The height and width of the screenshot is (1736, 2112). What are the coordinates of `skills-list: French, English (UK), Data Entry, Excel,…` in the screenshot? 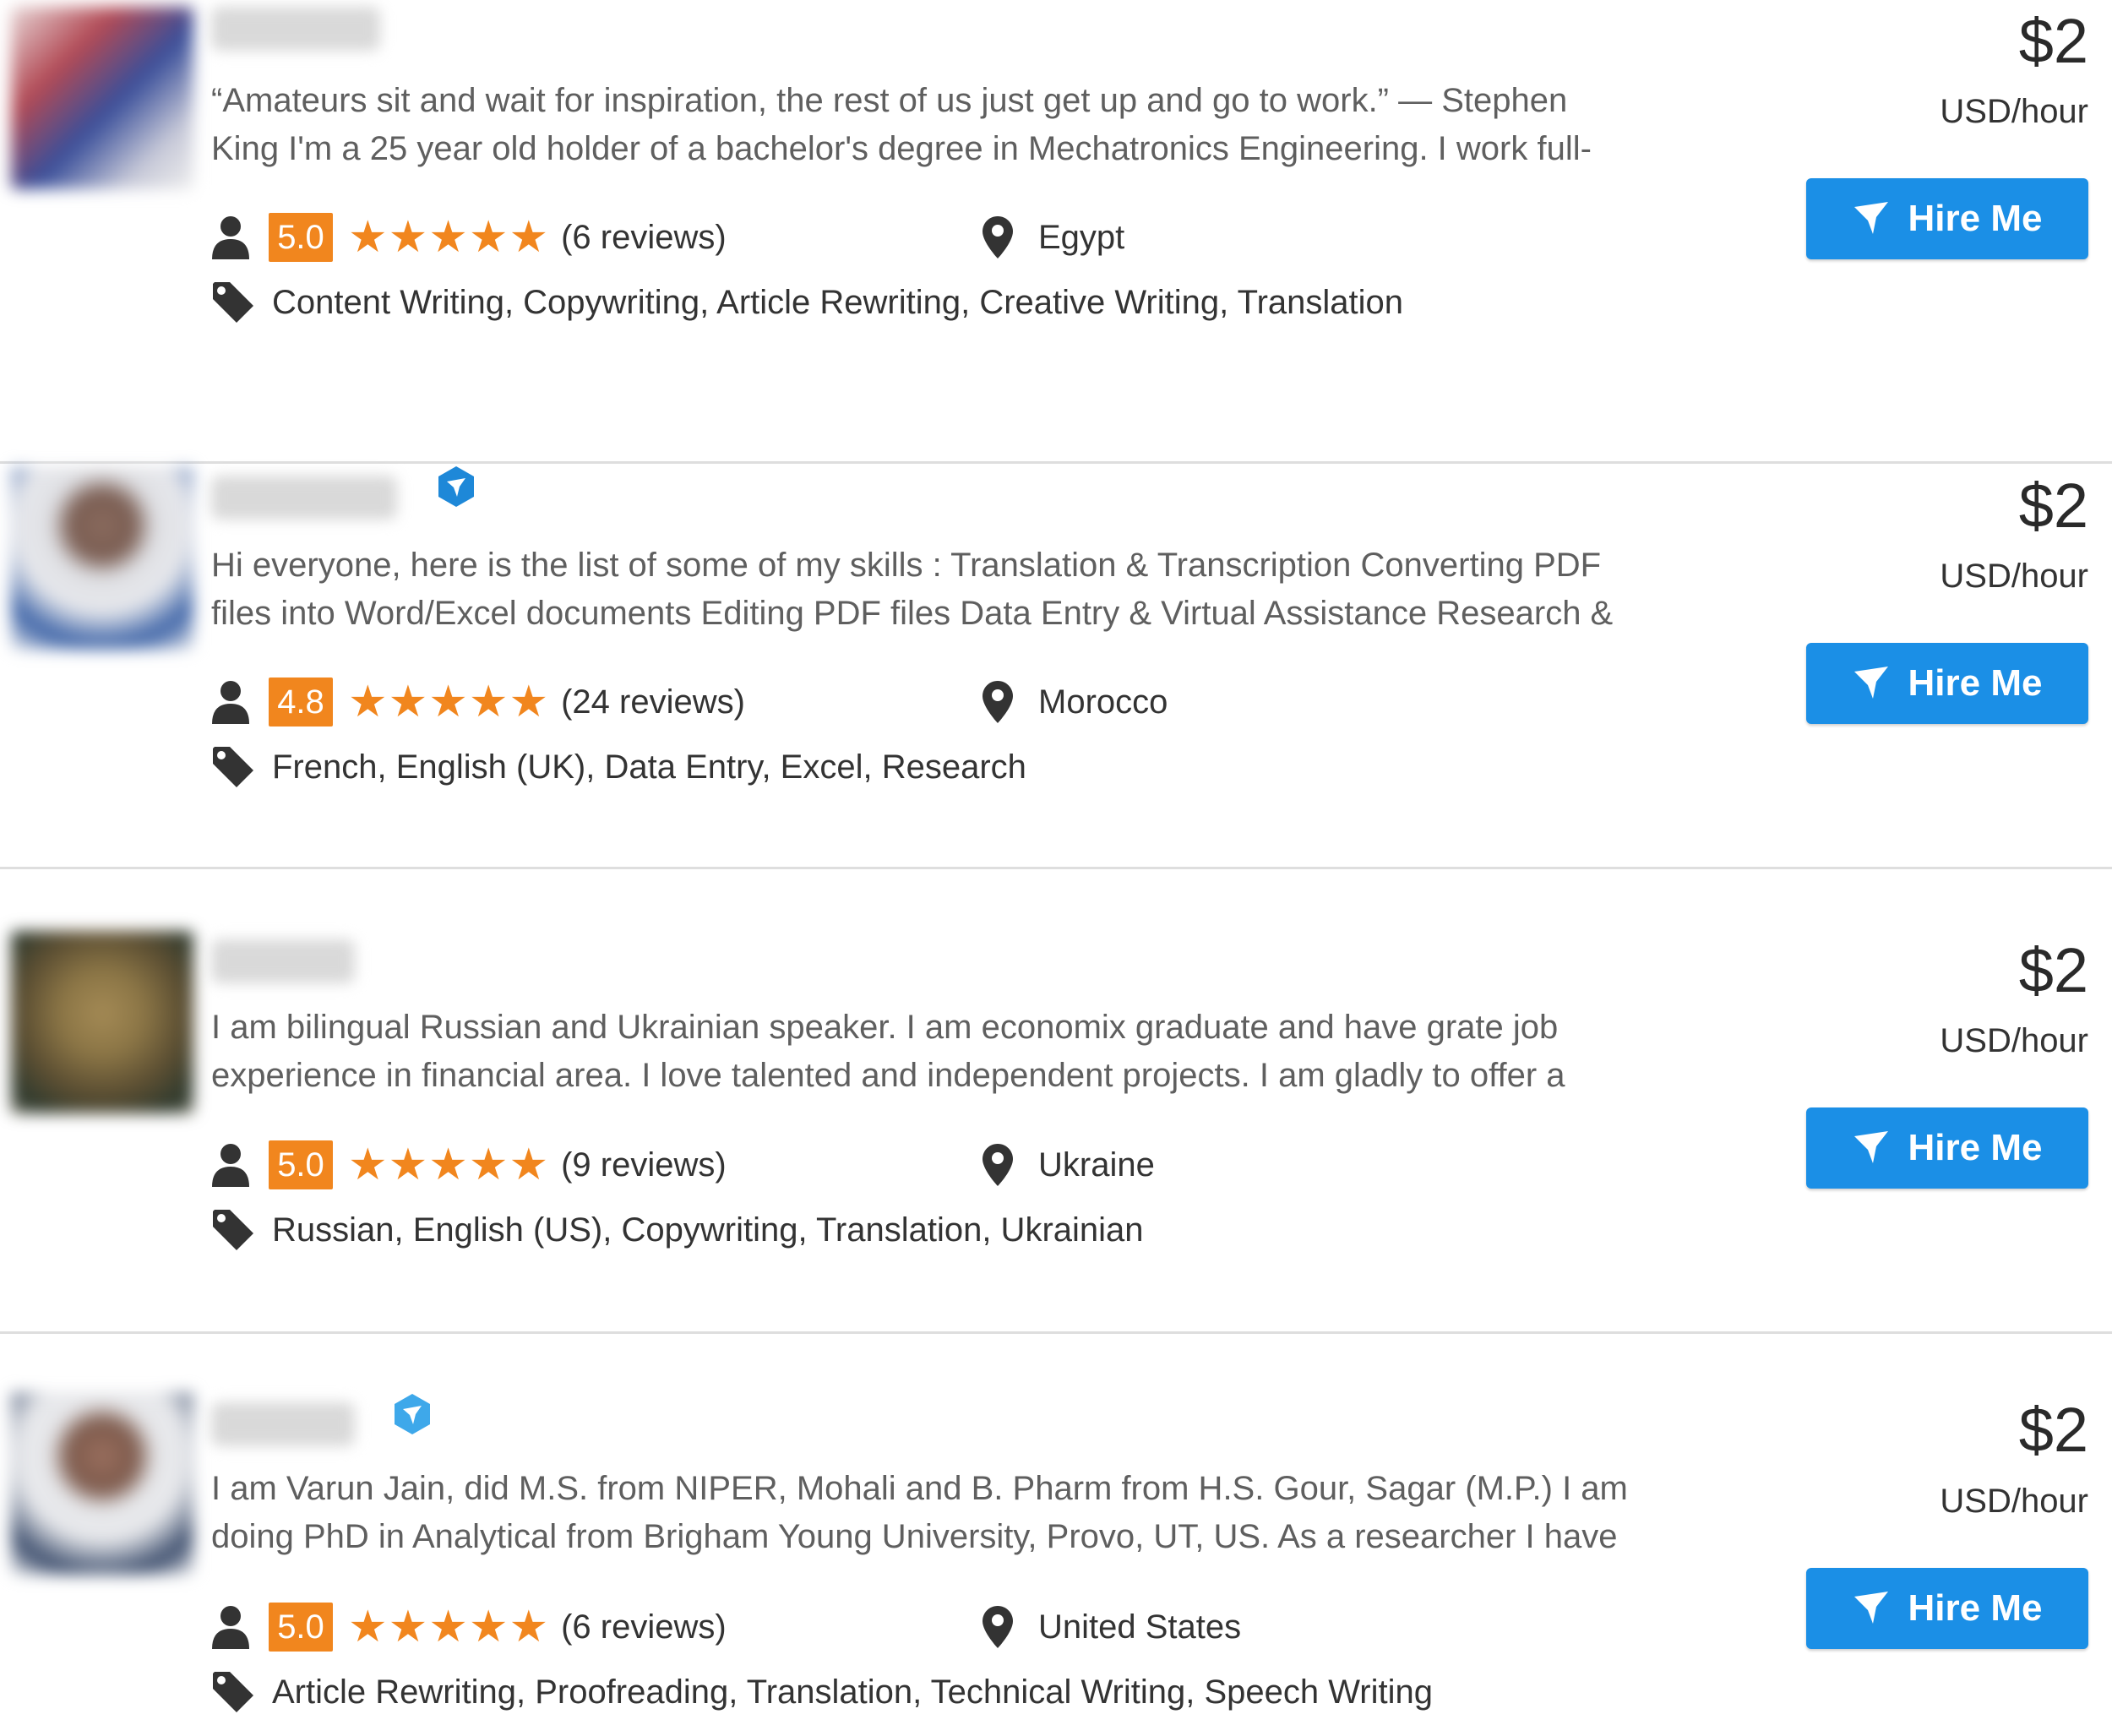 It's located at (649, 767).